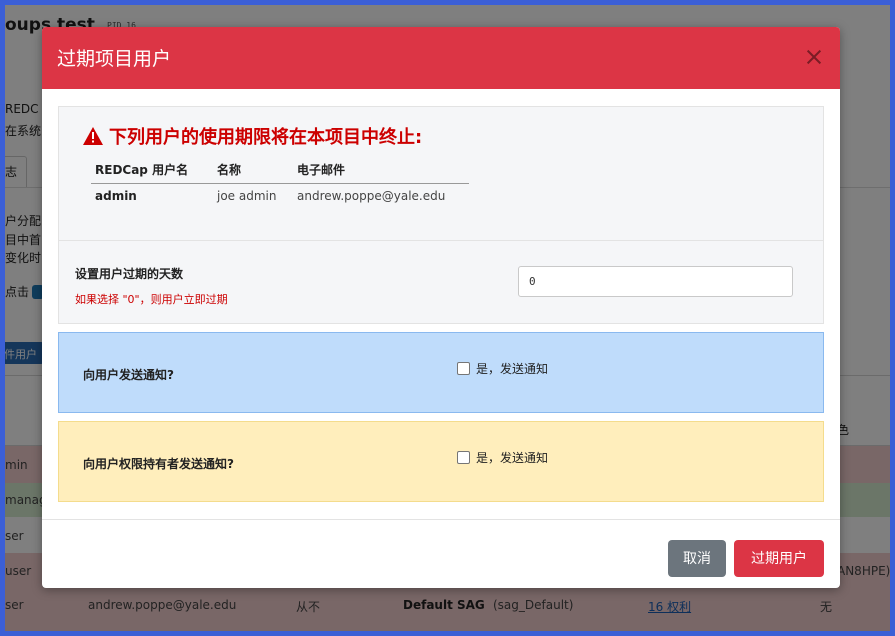  What do you see at coordinates (512, 369) in the screenshot?
I see `notify-users-checkbox-label: 是，发送通知` at bounding box center [512, 369].